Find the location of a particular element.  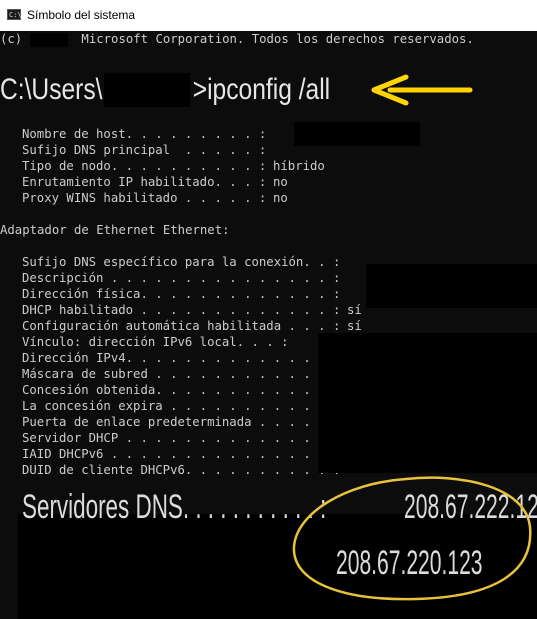

adapter-row-label: Vínculo: dirección IPv6 local. . . : is located at coordinates (155, 342).